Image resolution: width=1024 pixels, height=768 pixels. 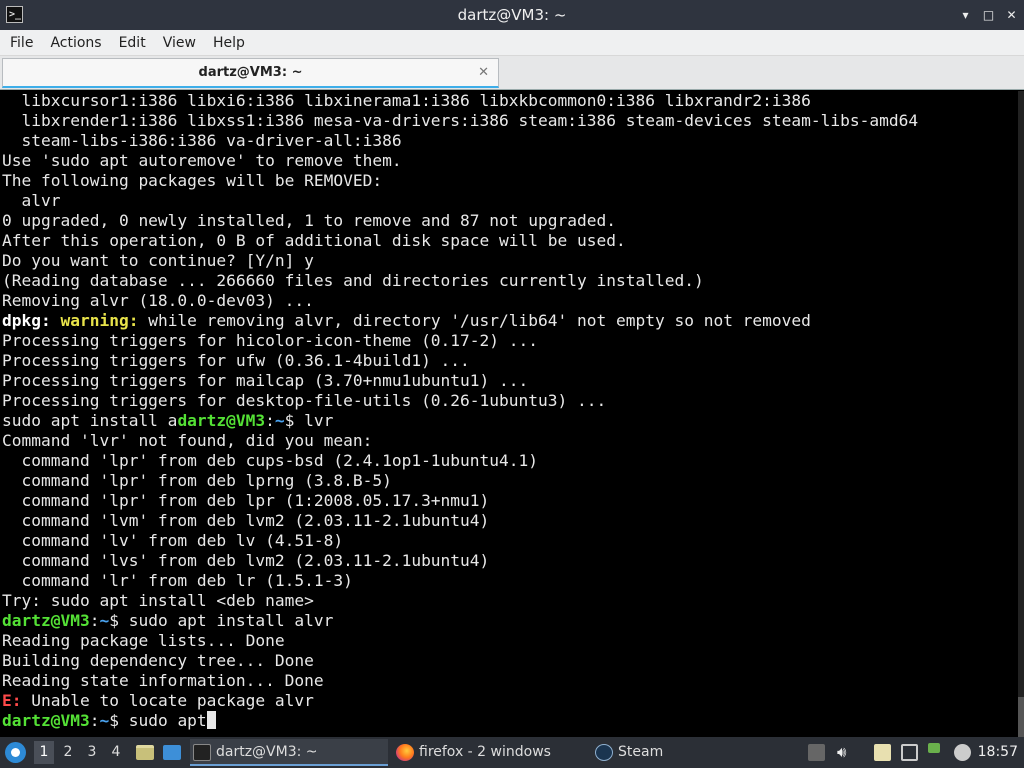 What do you see at coordinates (816, 752) in the screenshot?
I see `clipboard-icon` at bounding box center [816, 752].